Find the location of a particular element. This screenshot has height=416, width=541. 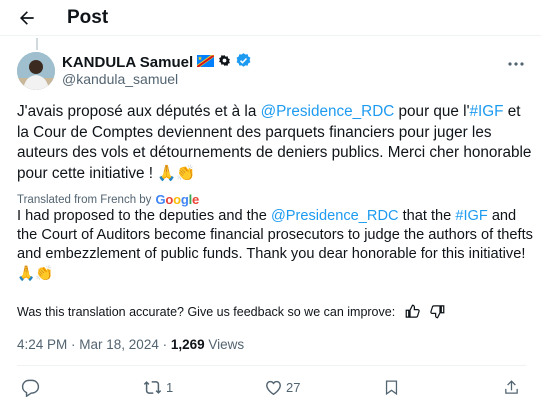

thumbs-up-icon is located at coordinates (412, 311).